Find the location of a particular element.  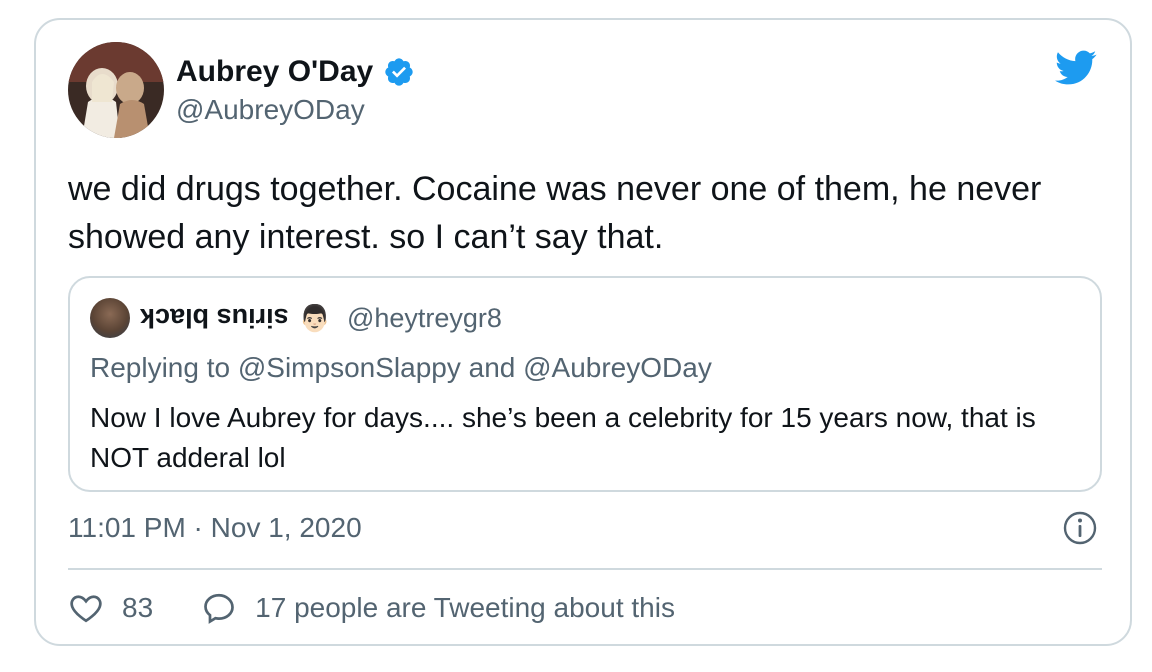

verified-badge-icon is located at coordinates (399, 72).